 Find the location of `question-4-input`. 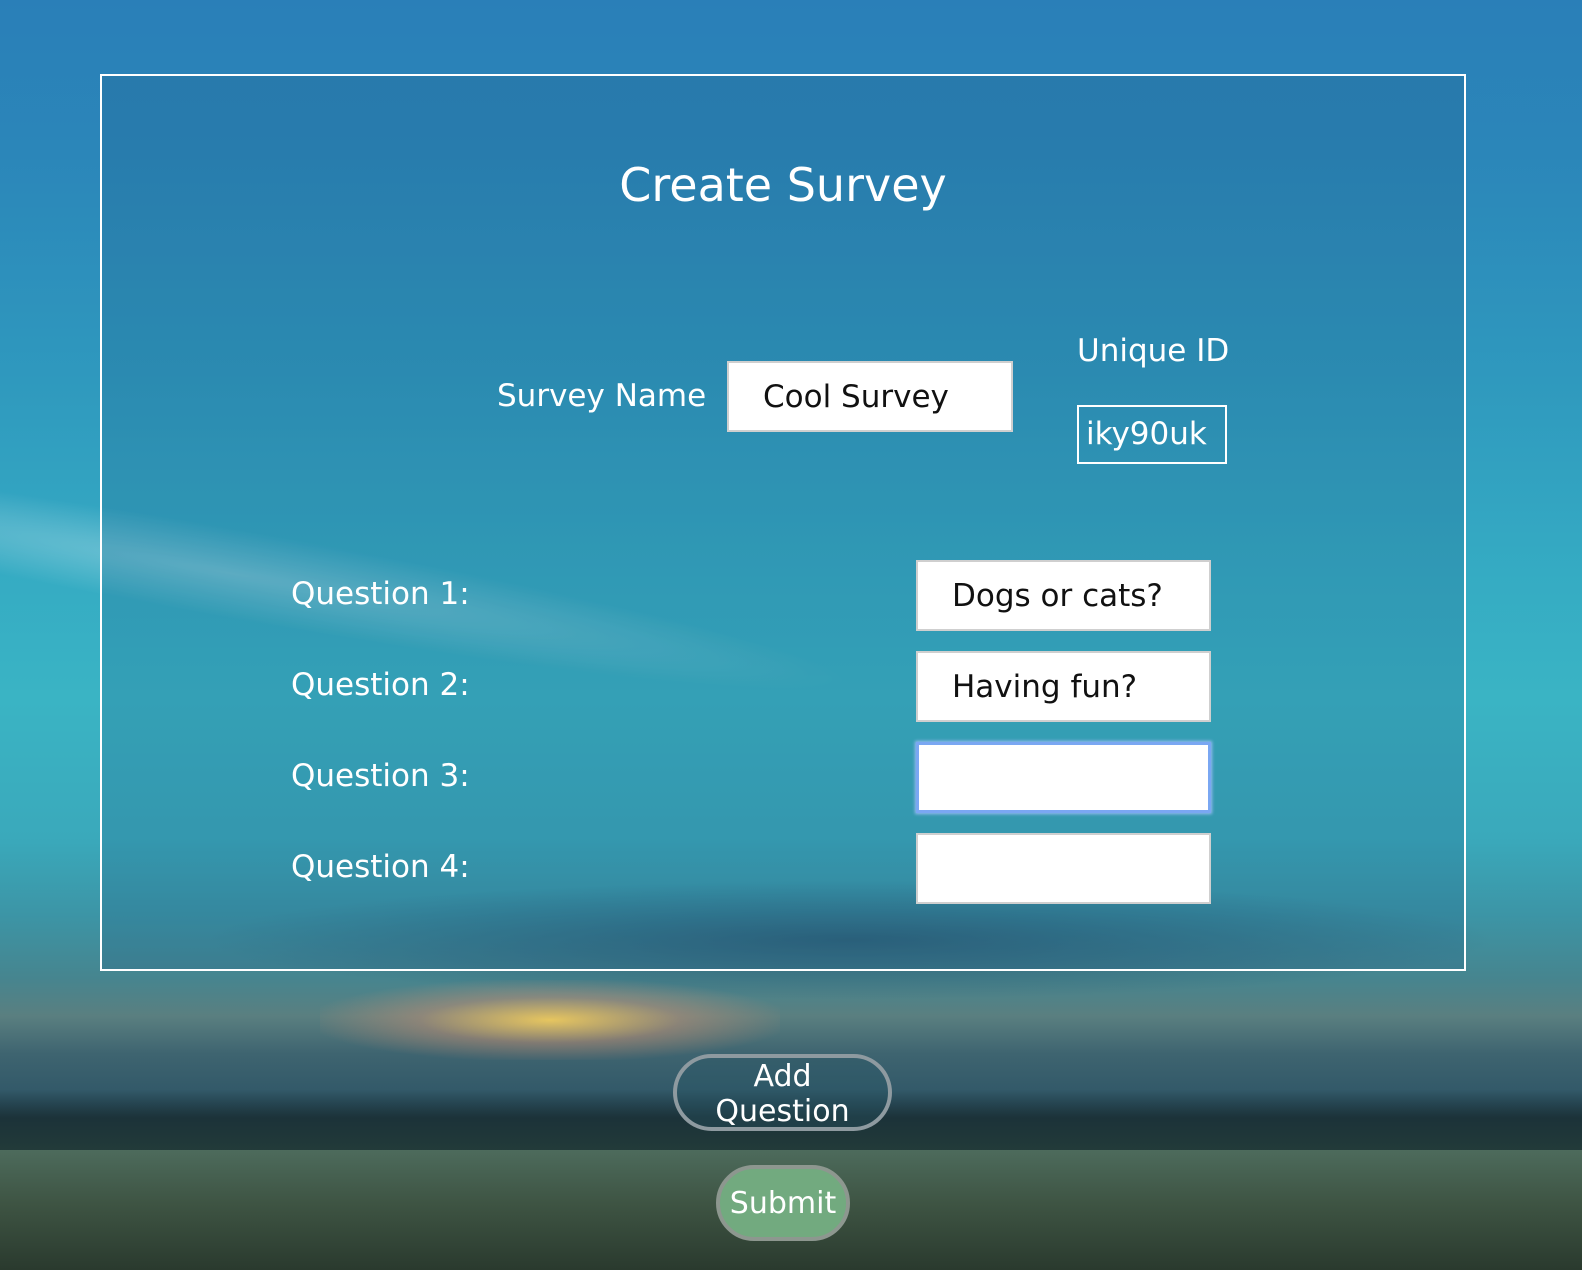

question-4-input is located at coordinates (1063, 868).